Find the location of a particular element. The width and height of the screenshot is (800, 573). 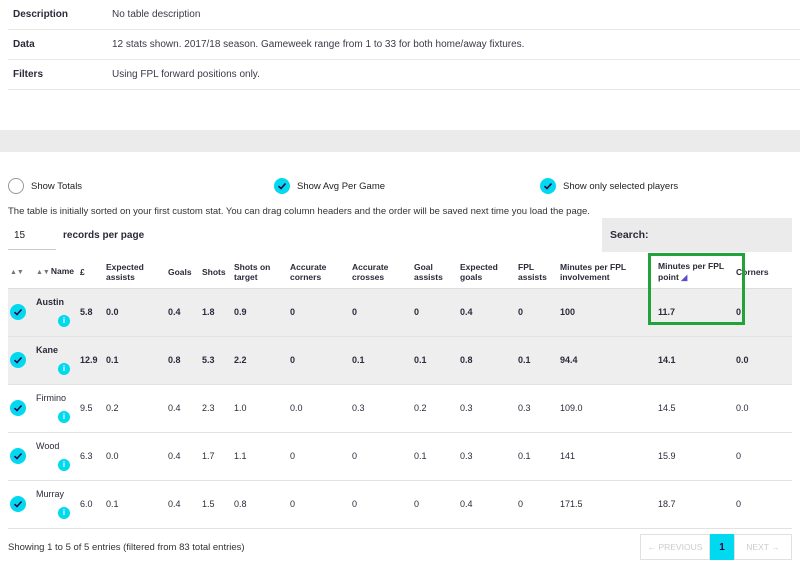

column-header: FPL assists is located at coordinates (537, 272).